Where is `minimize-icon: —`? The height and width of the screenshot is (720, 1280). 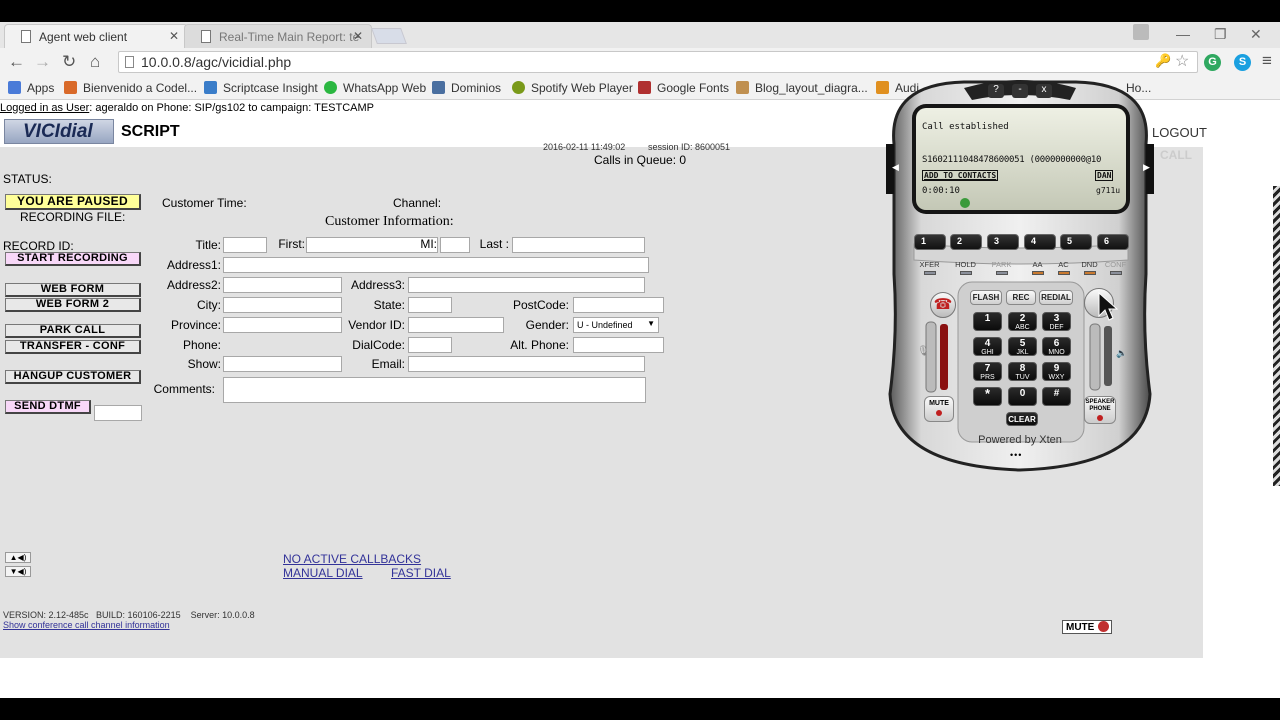 minimize-icon: — is located at coordinates (1183, 34).